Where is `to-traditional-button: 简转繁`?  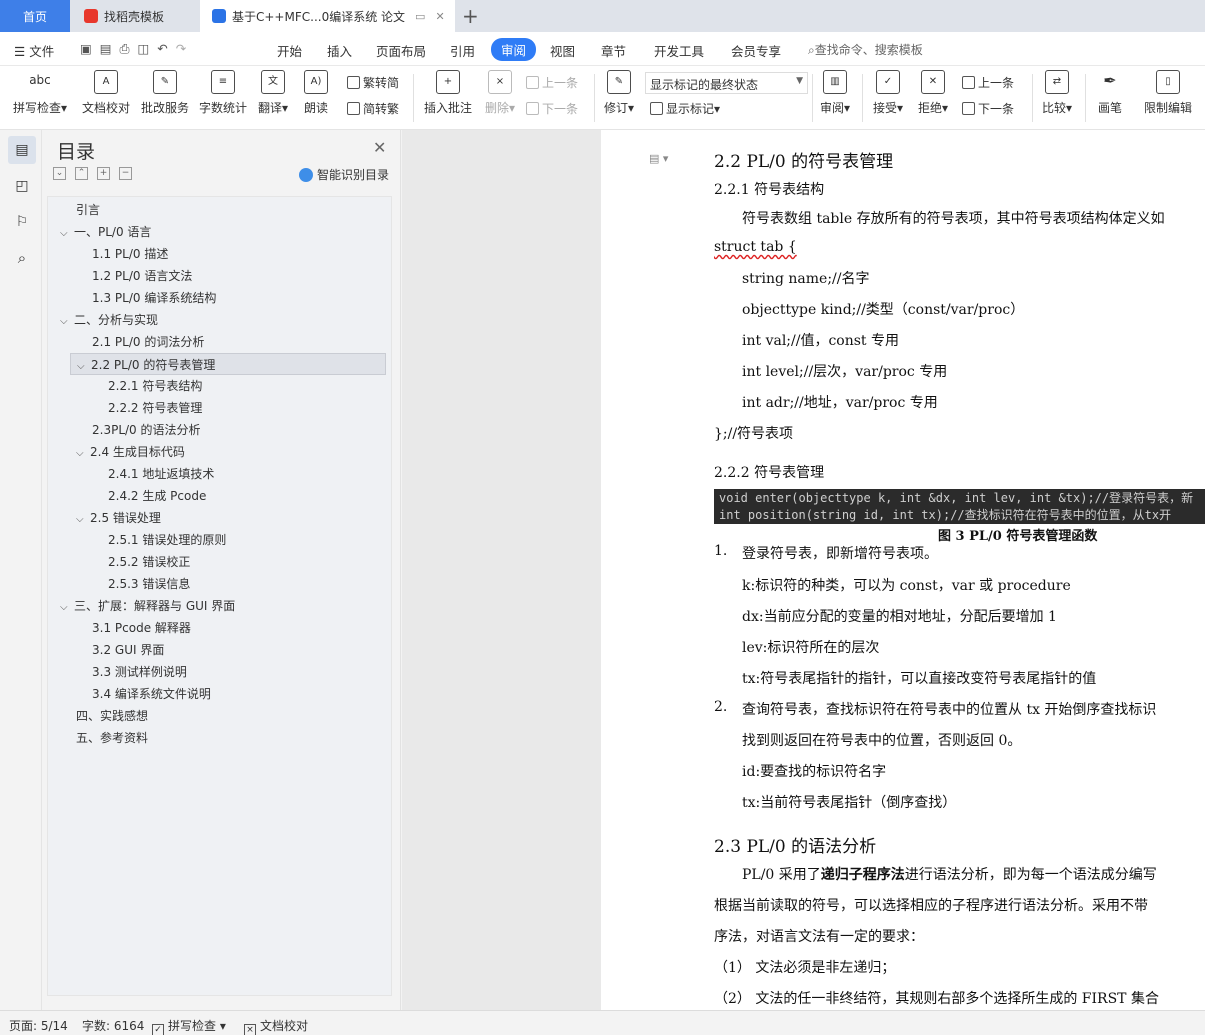 to-traditional-button: 简转繁 is located at coordinates (373, 108).